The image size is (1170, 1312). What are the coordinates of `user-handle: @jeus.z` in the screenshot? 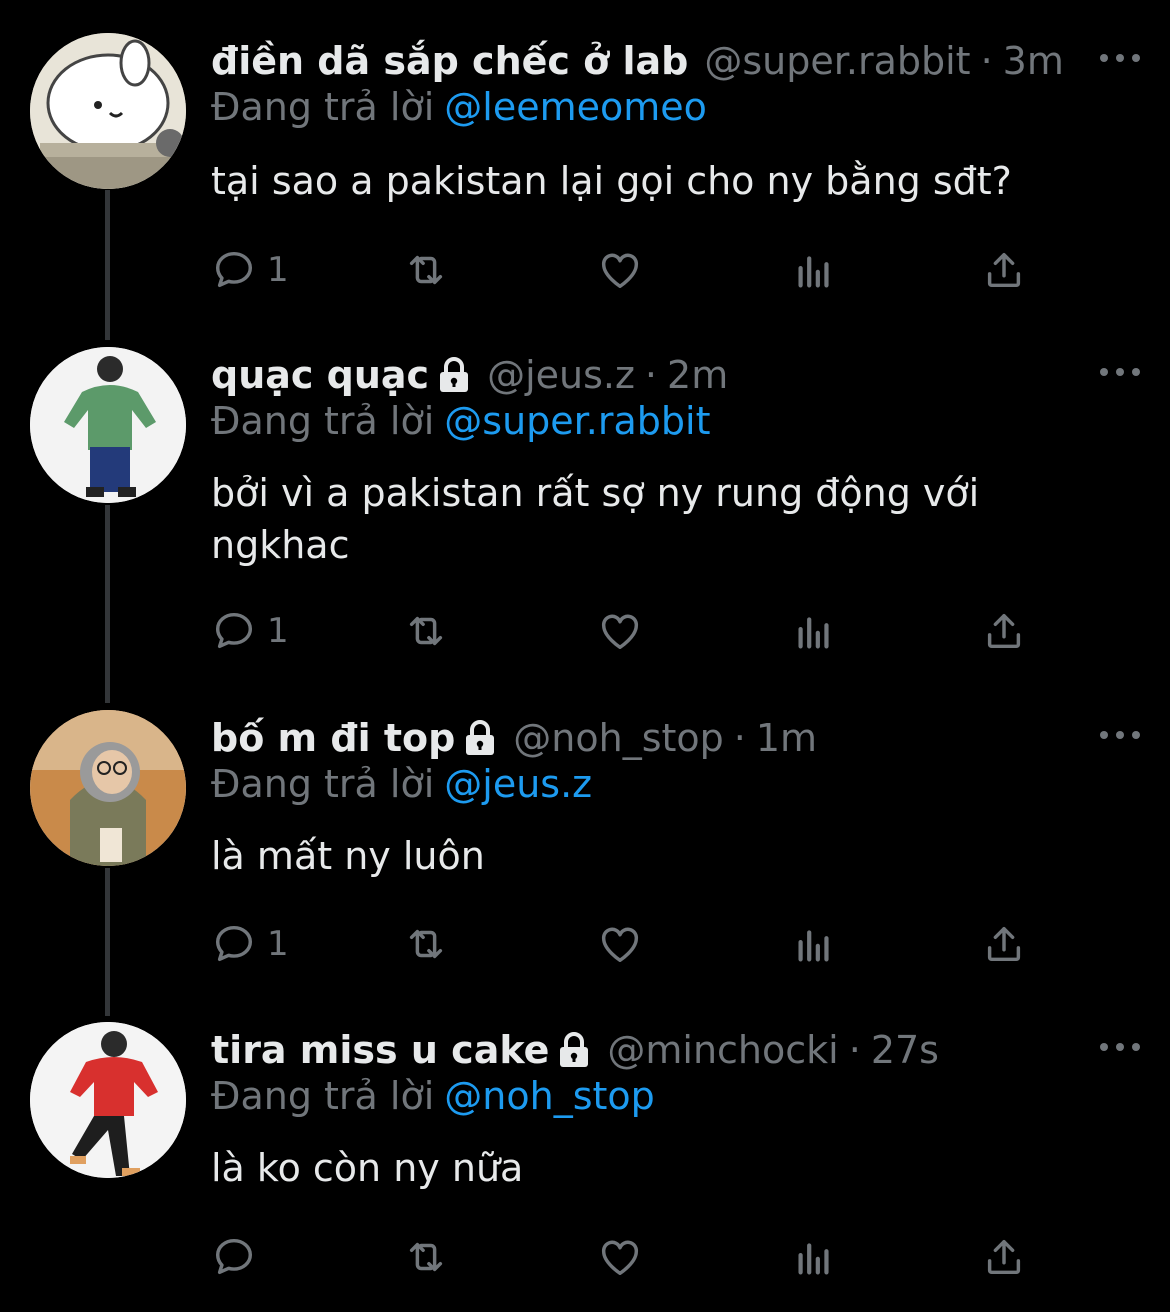 It's located at (561, 375).